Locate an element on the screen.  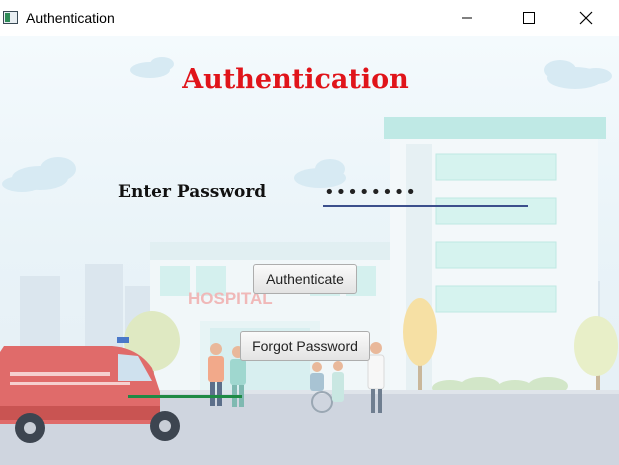
password-label: Enter Password is located at coordinates (192, 192).